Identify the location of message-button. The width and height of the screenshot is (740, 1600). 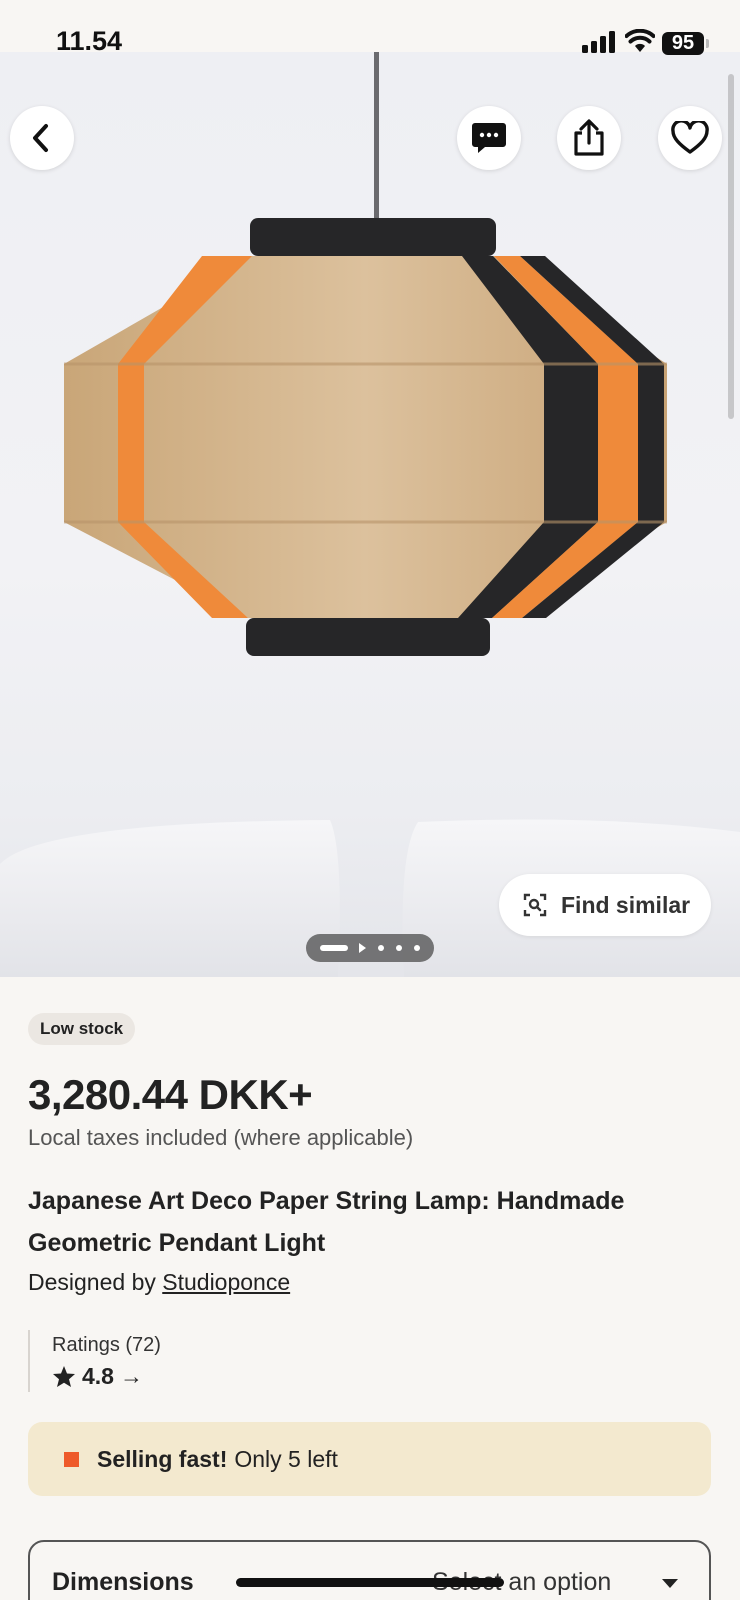
(489, 138).